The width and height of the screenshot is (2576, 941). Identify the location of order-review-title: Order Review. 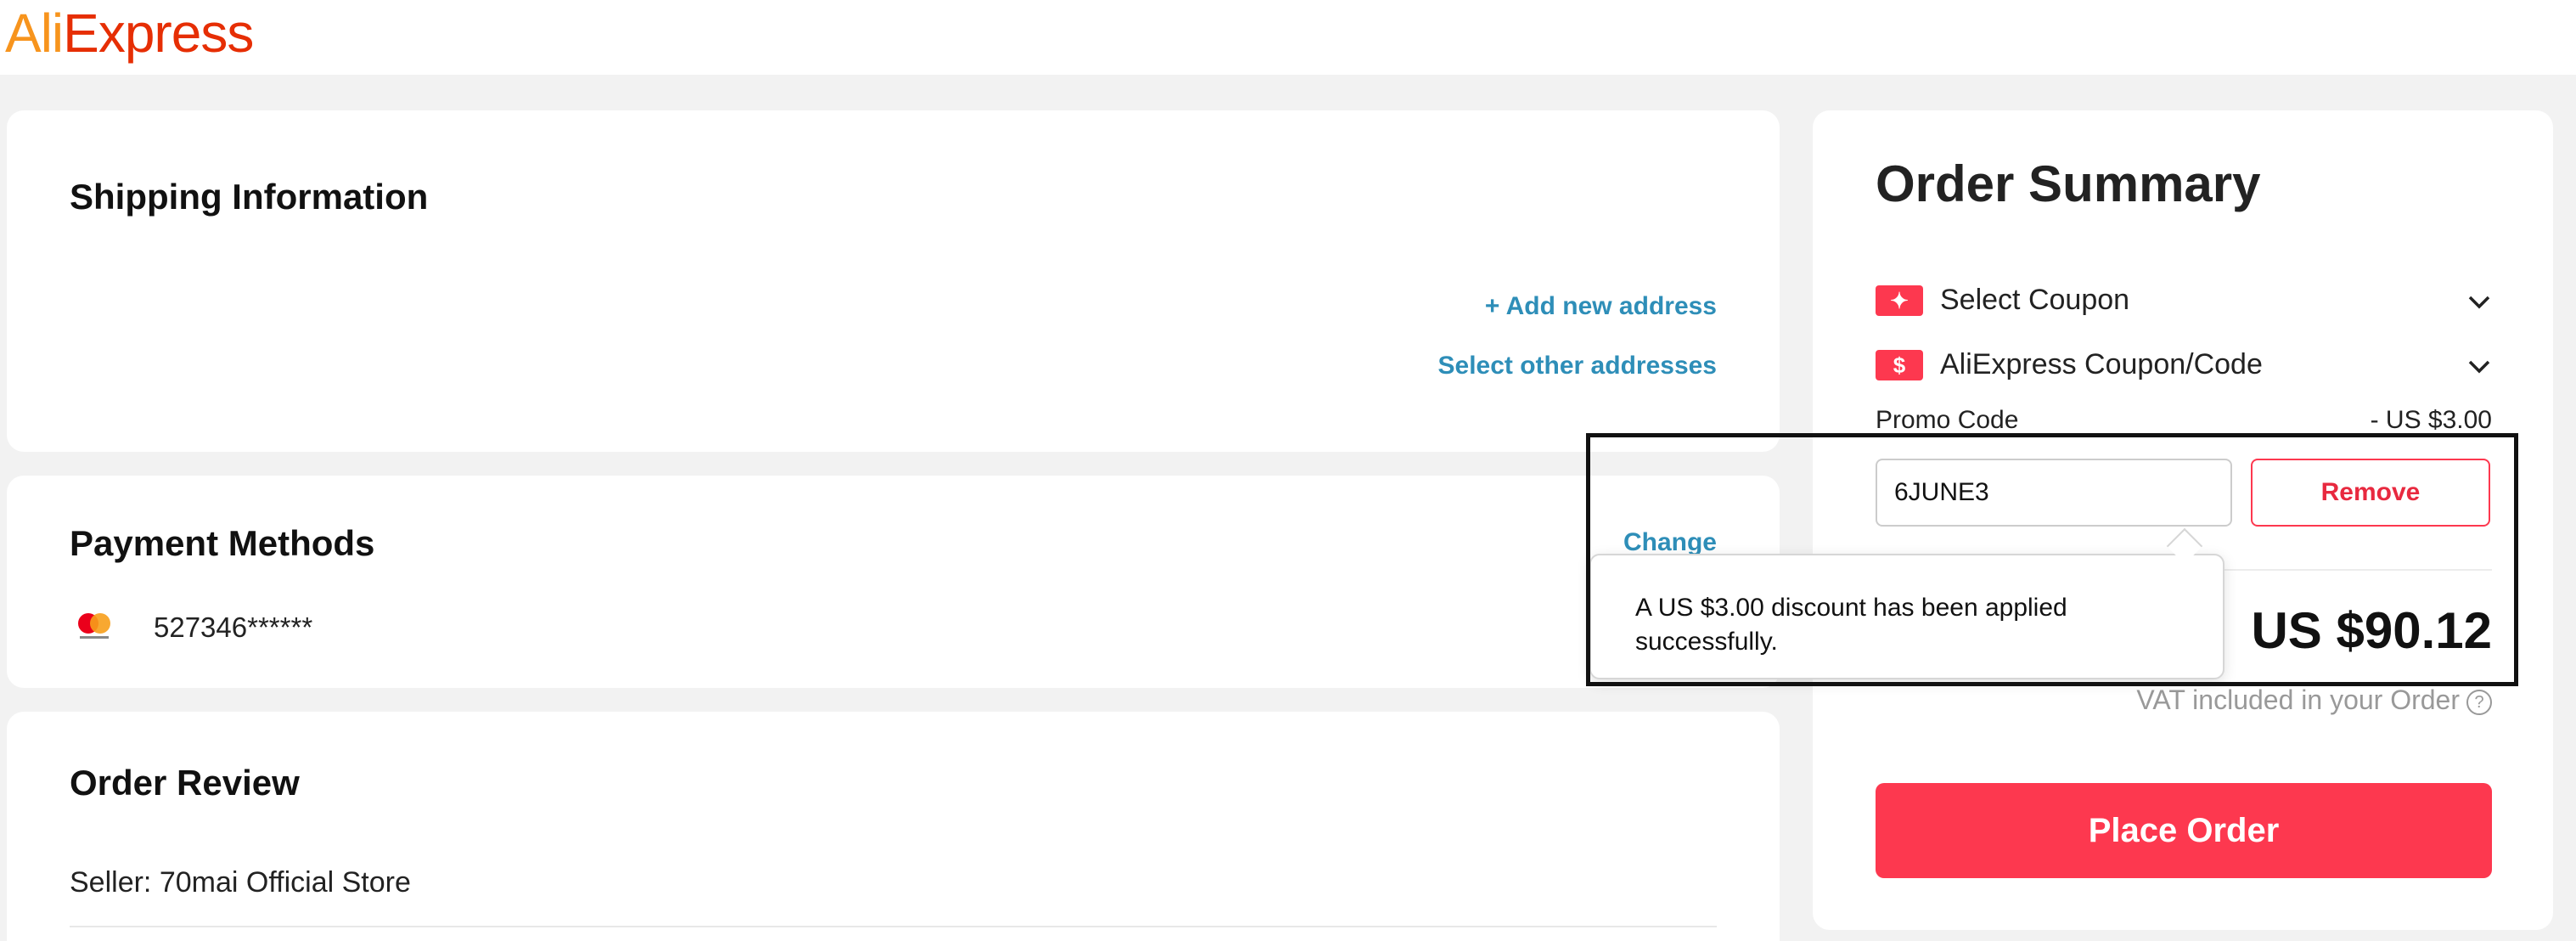
(185, 783).